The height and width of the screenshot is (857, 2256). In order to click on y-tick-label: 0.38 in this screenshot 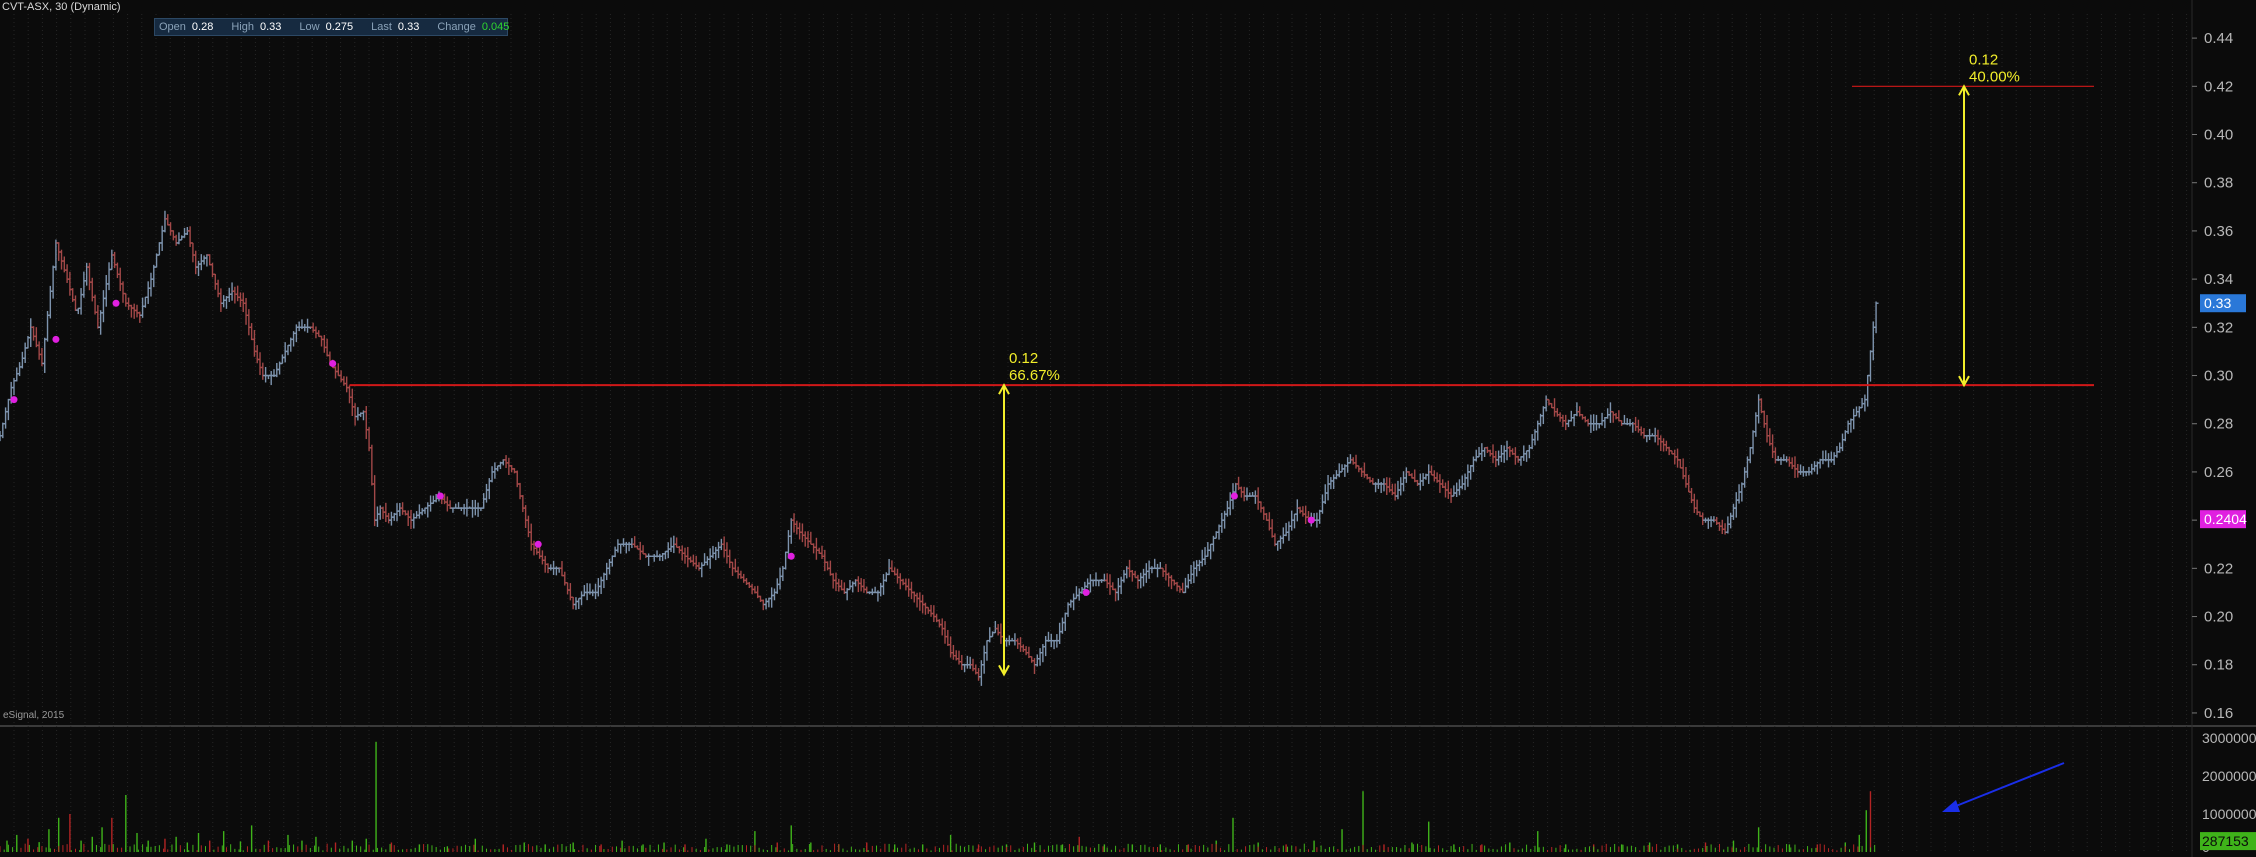, I will do `click(2218, 183)`.